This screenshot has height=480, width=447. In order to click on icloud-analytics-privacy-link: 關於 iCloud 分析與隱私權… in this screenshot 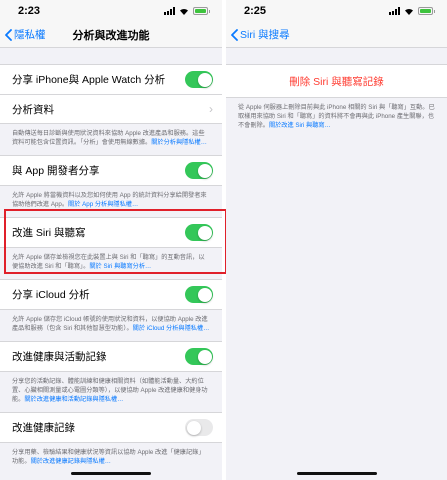, I will do `click(171, 328)`.